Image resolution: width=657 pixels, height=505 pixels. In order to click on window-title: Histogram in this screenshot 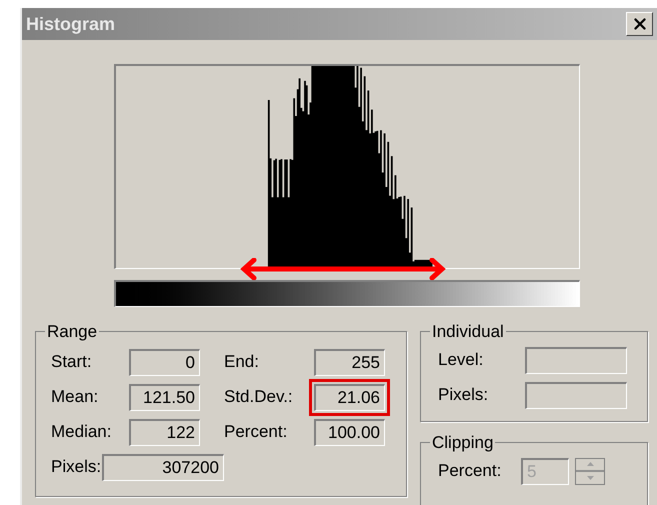, I will do `click(71, 24)`.